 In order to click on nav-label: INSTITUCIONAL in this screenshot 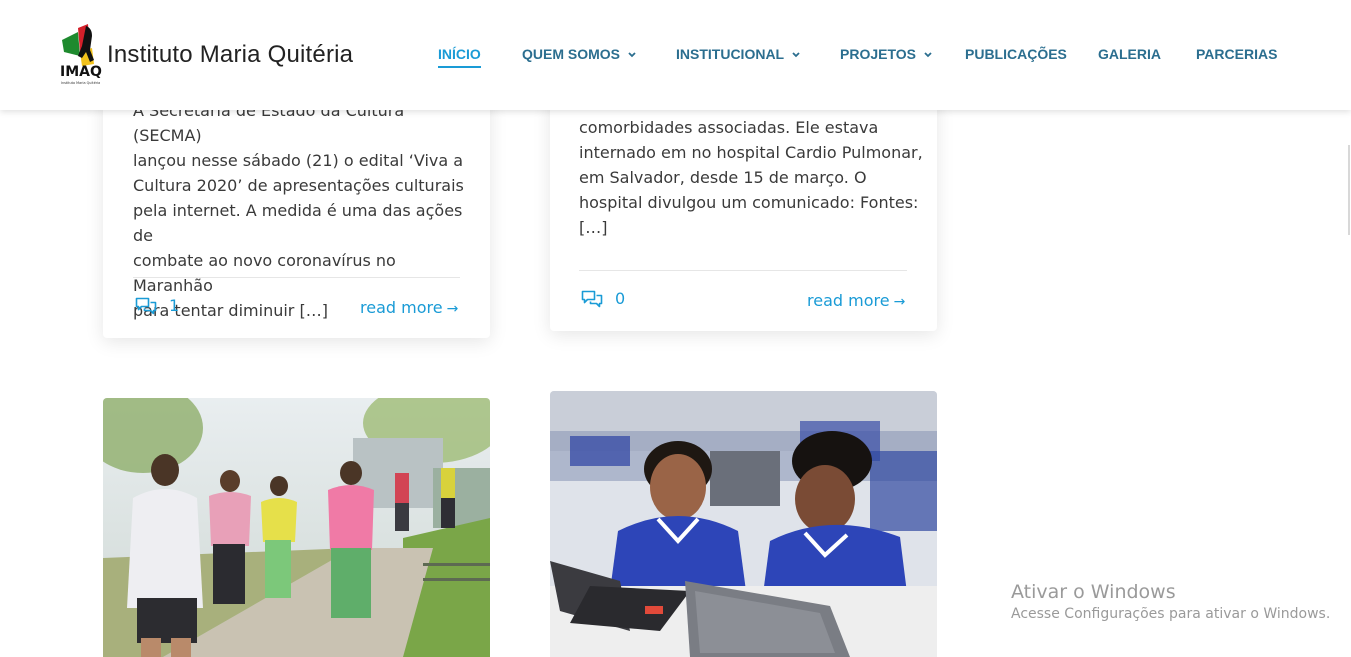, I will do `click(730, 54)`.